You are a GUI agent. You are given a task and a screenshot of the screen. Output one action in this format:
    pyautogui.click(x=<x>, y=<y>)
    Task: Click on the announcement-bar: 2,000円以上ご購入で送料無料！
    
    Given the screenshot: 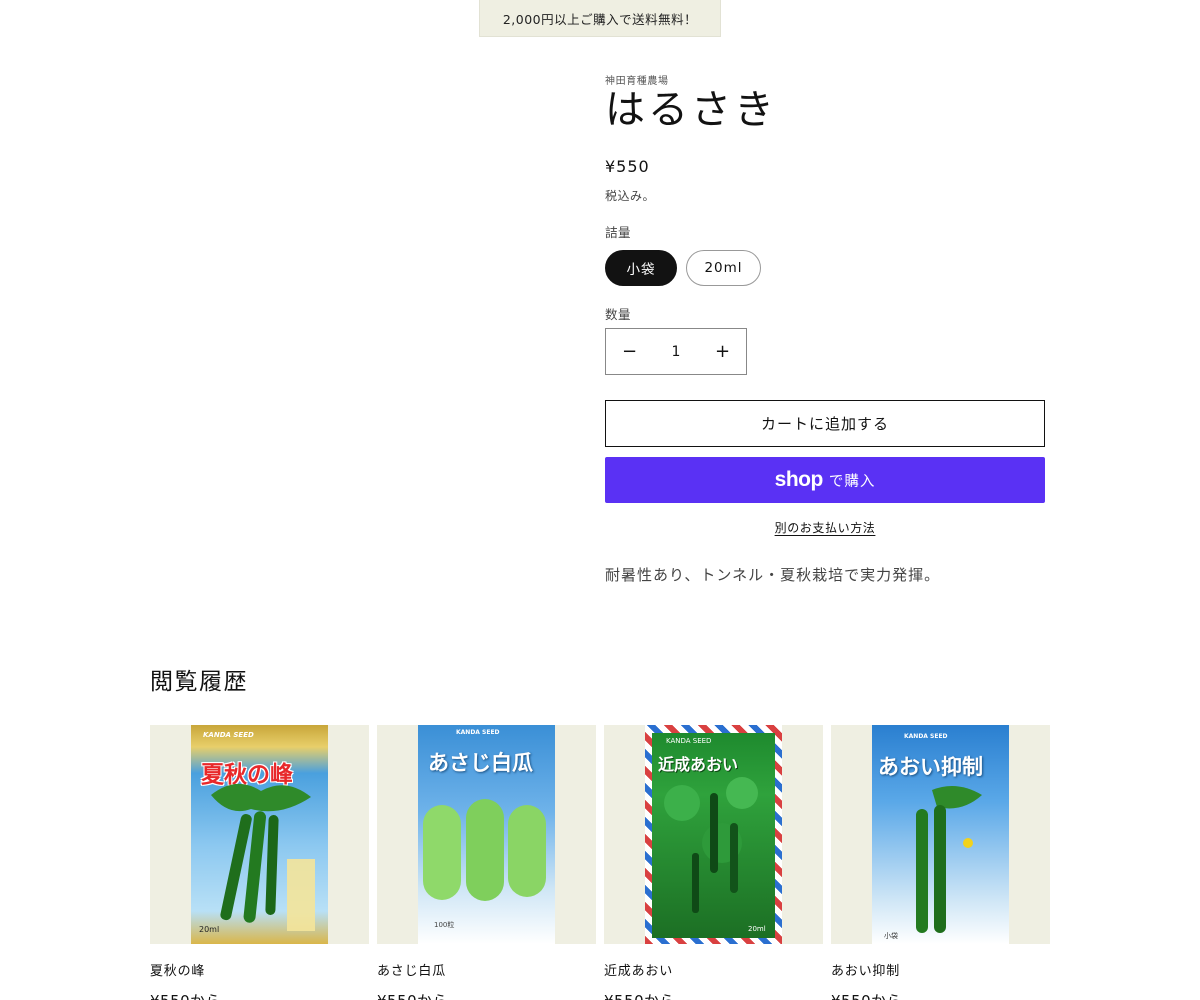 What is the action you would take?
    pyautogui.click(x=600, y=18)
    